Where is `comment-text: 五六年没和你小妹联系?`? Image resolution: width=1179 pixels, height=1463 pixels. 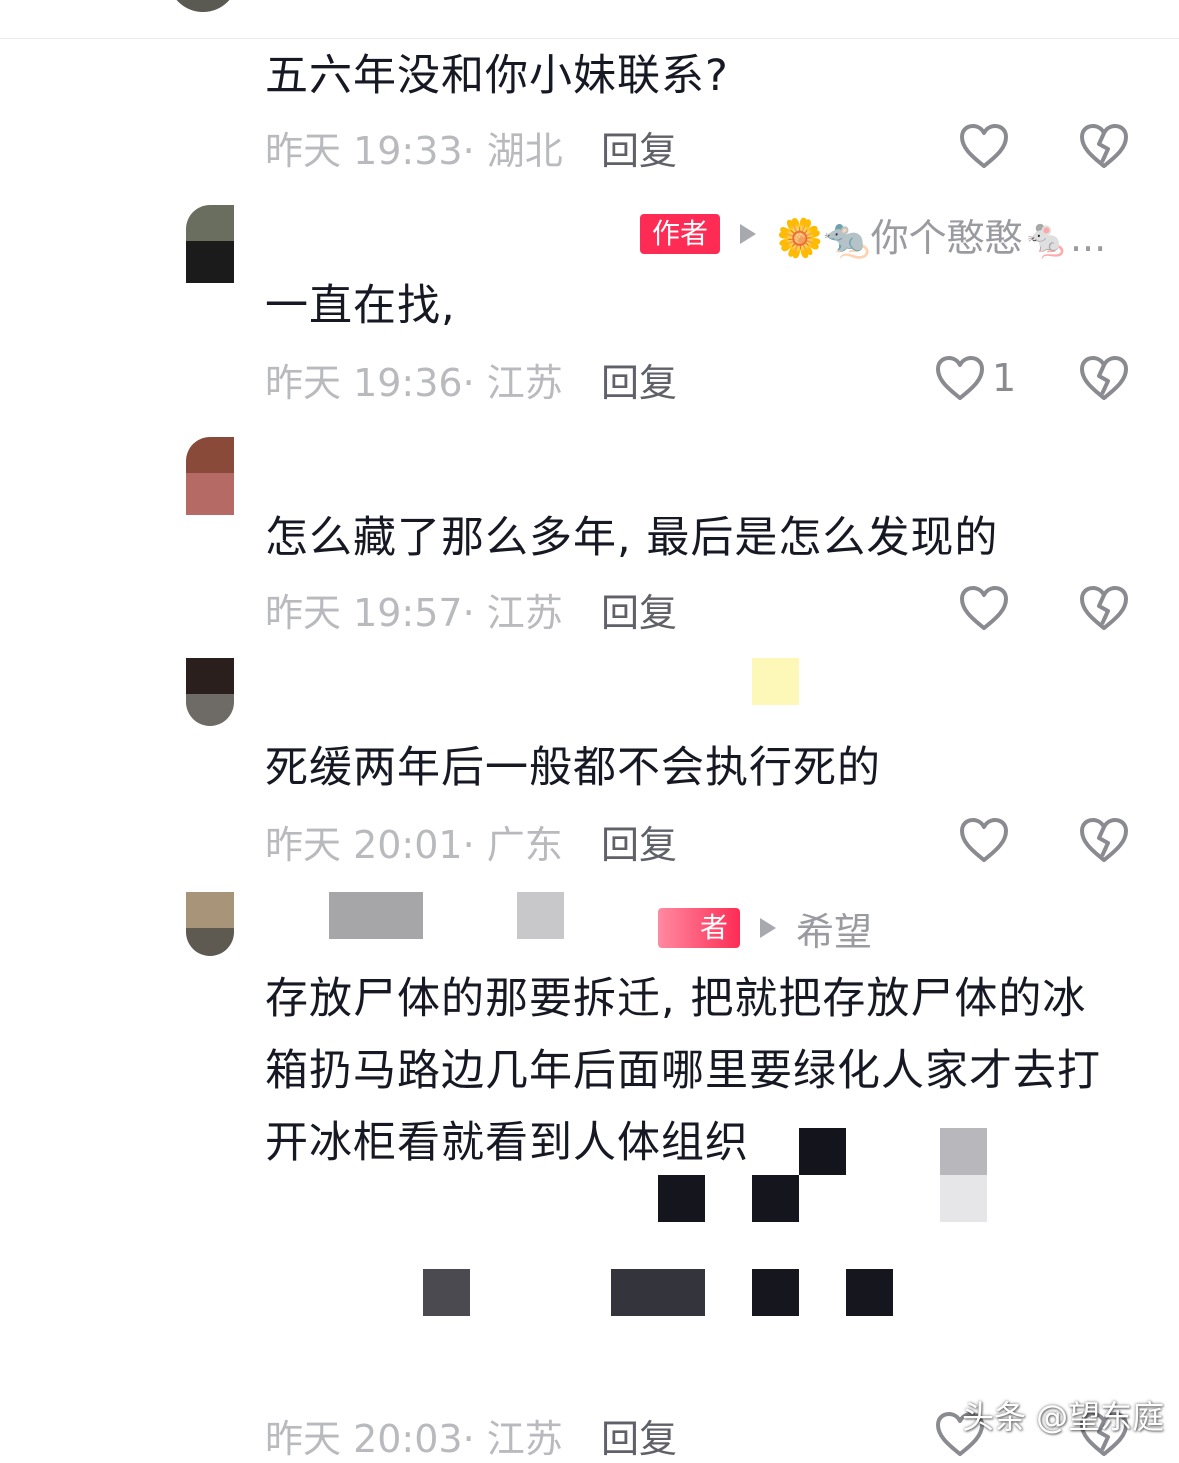
comment-text: 五六年没和你小妹联系? is located at coordinates (497, 76).